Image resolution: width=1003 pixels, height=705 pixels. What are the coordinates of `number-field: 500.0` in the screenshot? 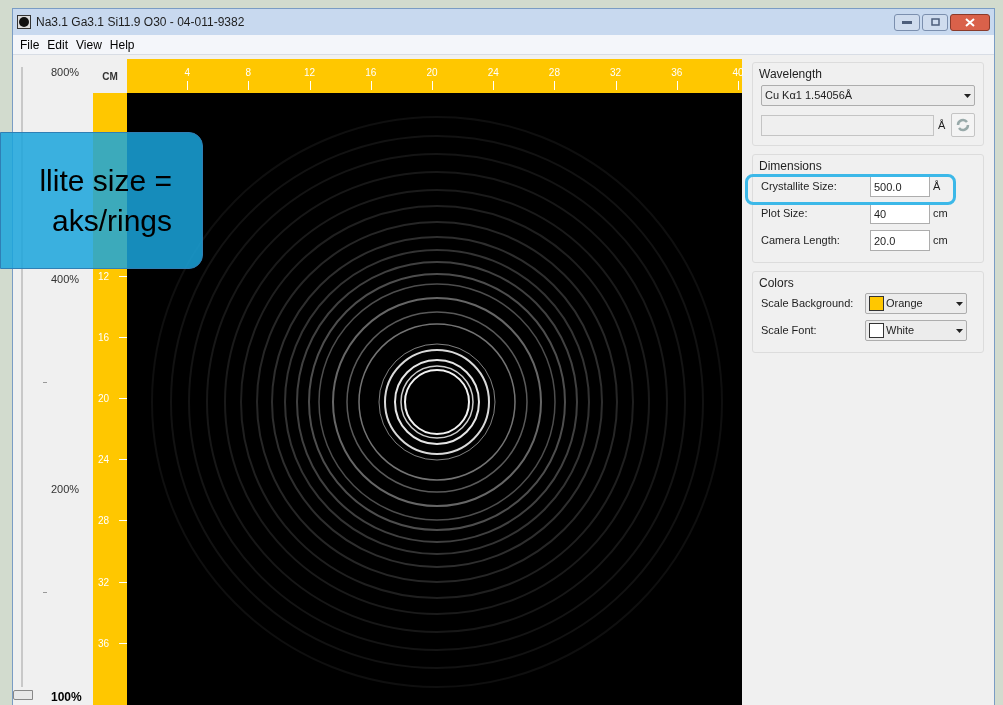 It's located at (900, 186).